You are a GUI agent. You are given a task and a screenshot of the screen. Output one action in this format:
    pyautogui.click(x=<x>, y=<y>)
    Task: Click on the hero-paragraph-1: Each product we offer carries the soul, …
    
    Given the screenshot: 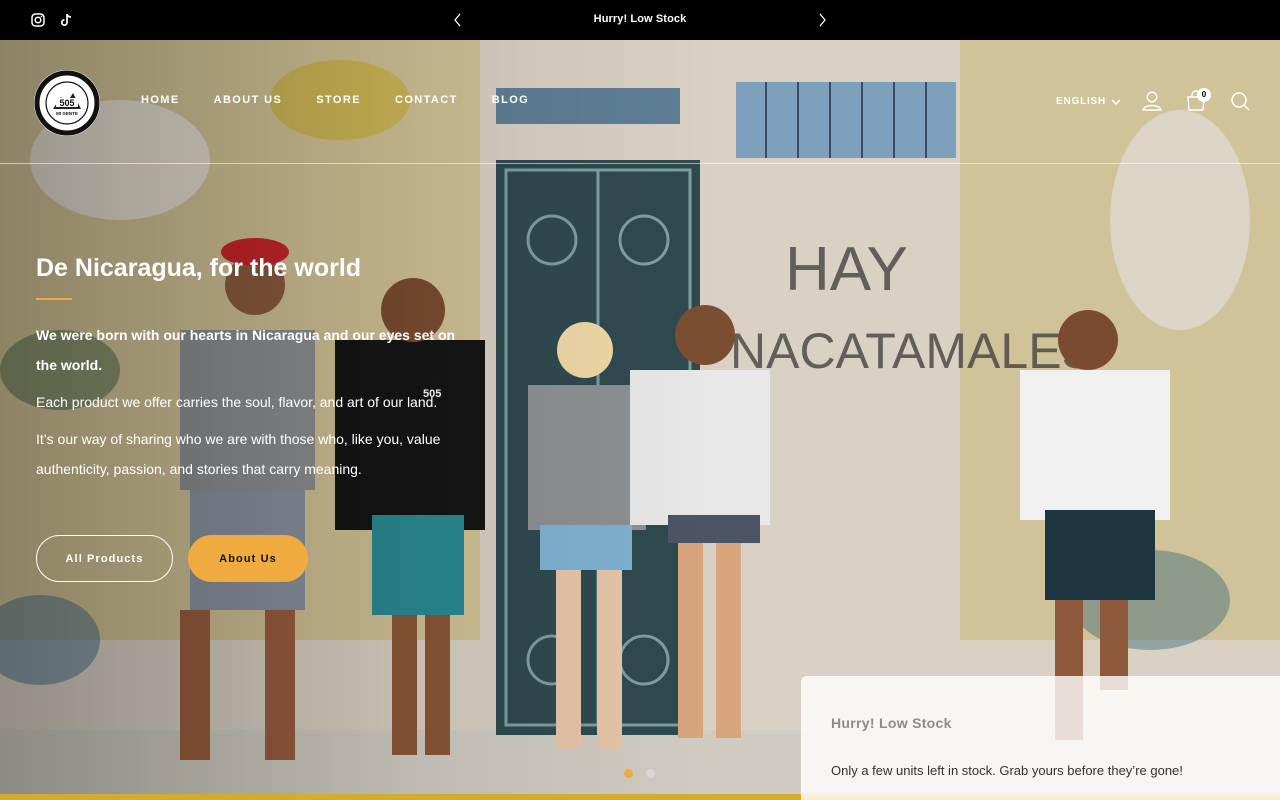 What is the action you would take?
    pyautogui.click(x=237, y=401)
    